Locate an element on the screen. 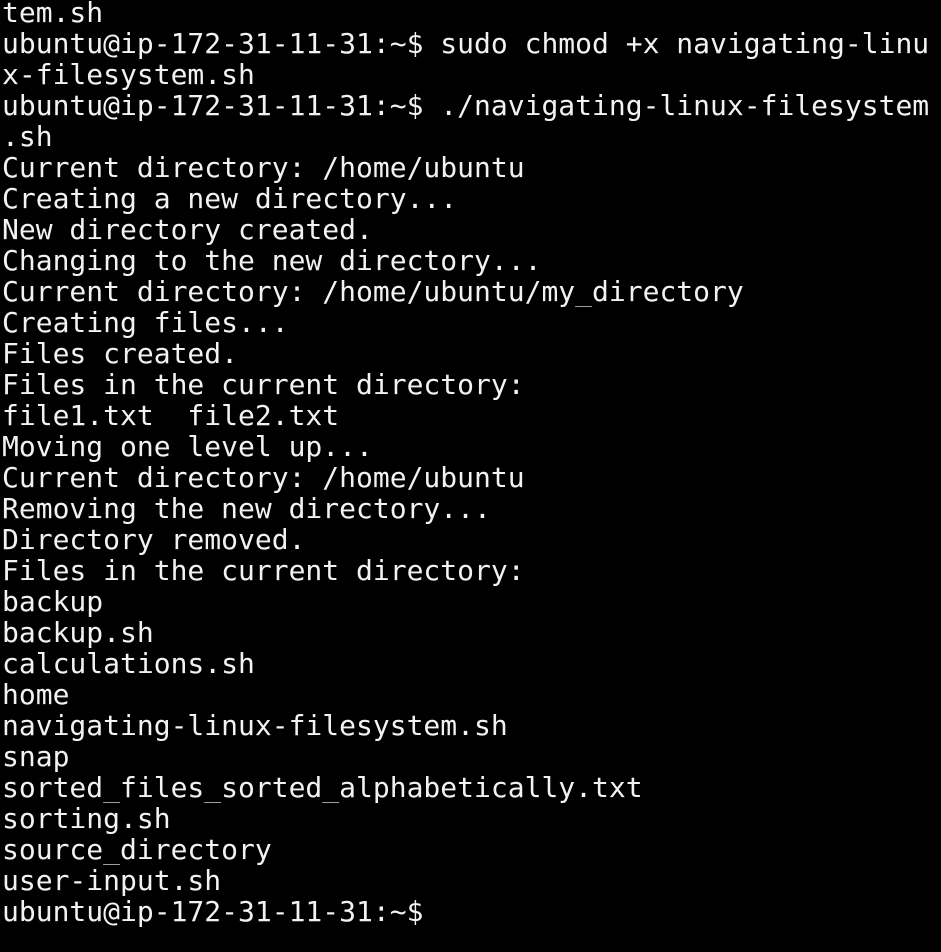 This screenshot has width=941, height=952. terminal-line: x-filesystem.sh is located at coordinates (128, 74).